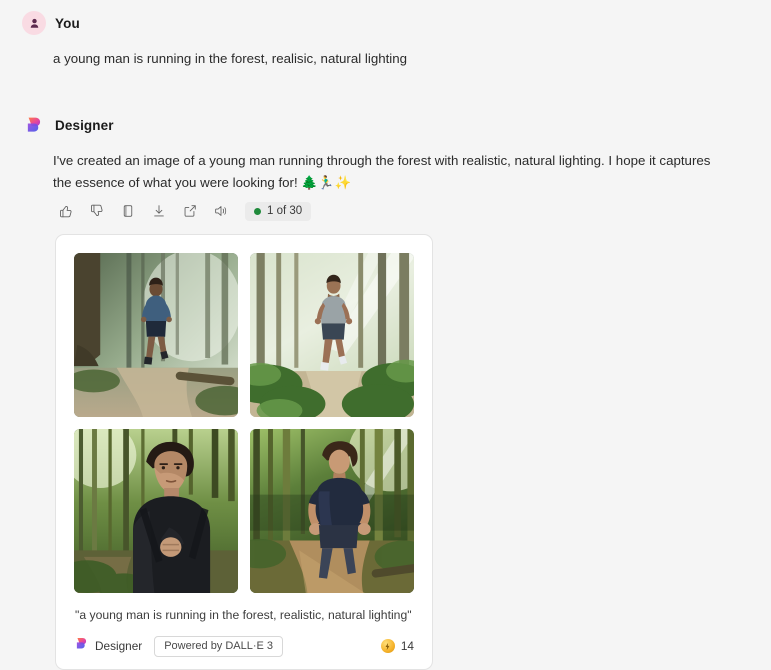 The width and height of the screenshot is (771, 670). I want to click on person-avatar-icon, so click(34, 23).